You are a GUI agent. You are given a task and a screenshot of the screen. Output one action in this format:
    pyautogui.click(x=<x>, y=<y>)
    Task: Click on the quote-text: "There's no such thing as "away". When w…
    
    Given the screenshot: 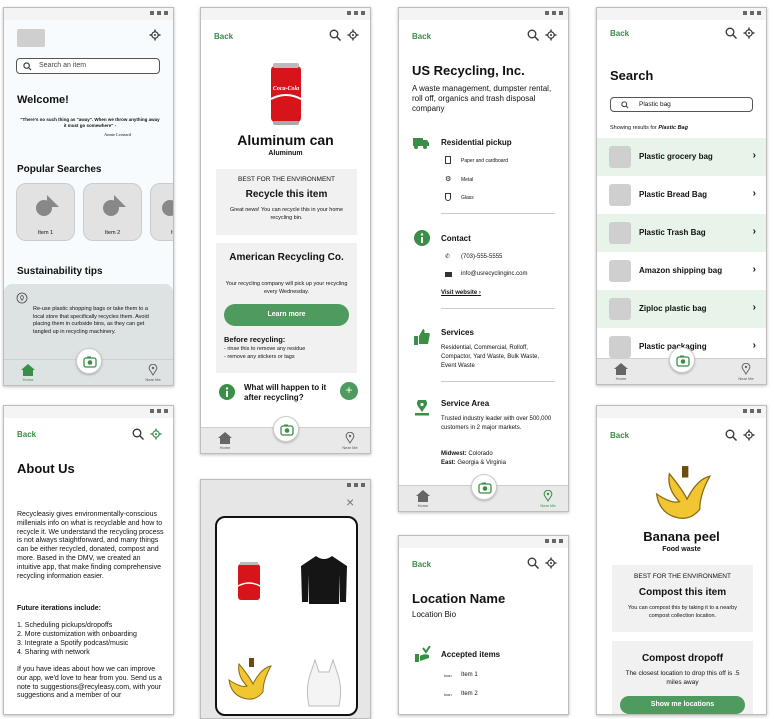 What is the action you would take?
    pyautogui.click(x=90, y=122)
    